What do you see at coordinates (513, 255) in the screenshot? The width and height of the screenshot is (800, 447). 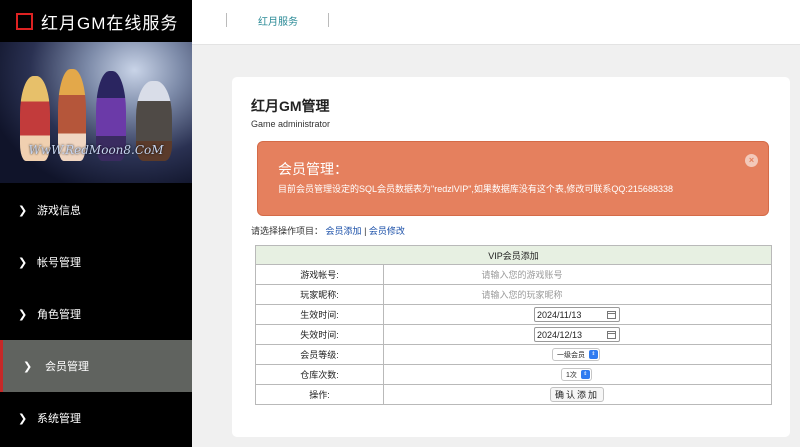 I see `form-header: VIP会员添加` at bounding box center [513, 255].